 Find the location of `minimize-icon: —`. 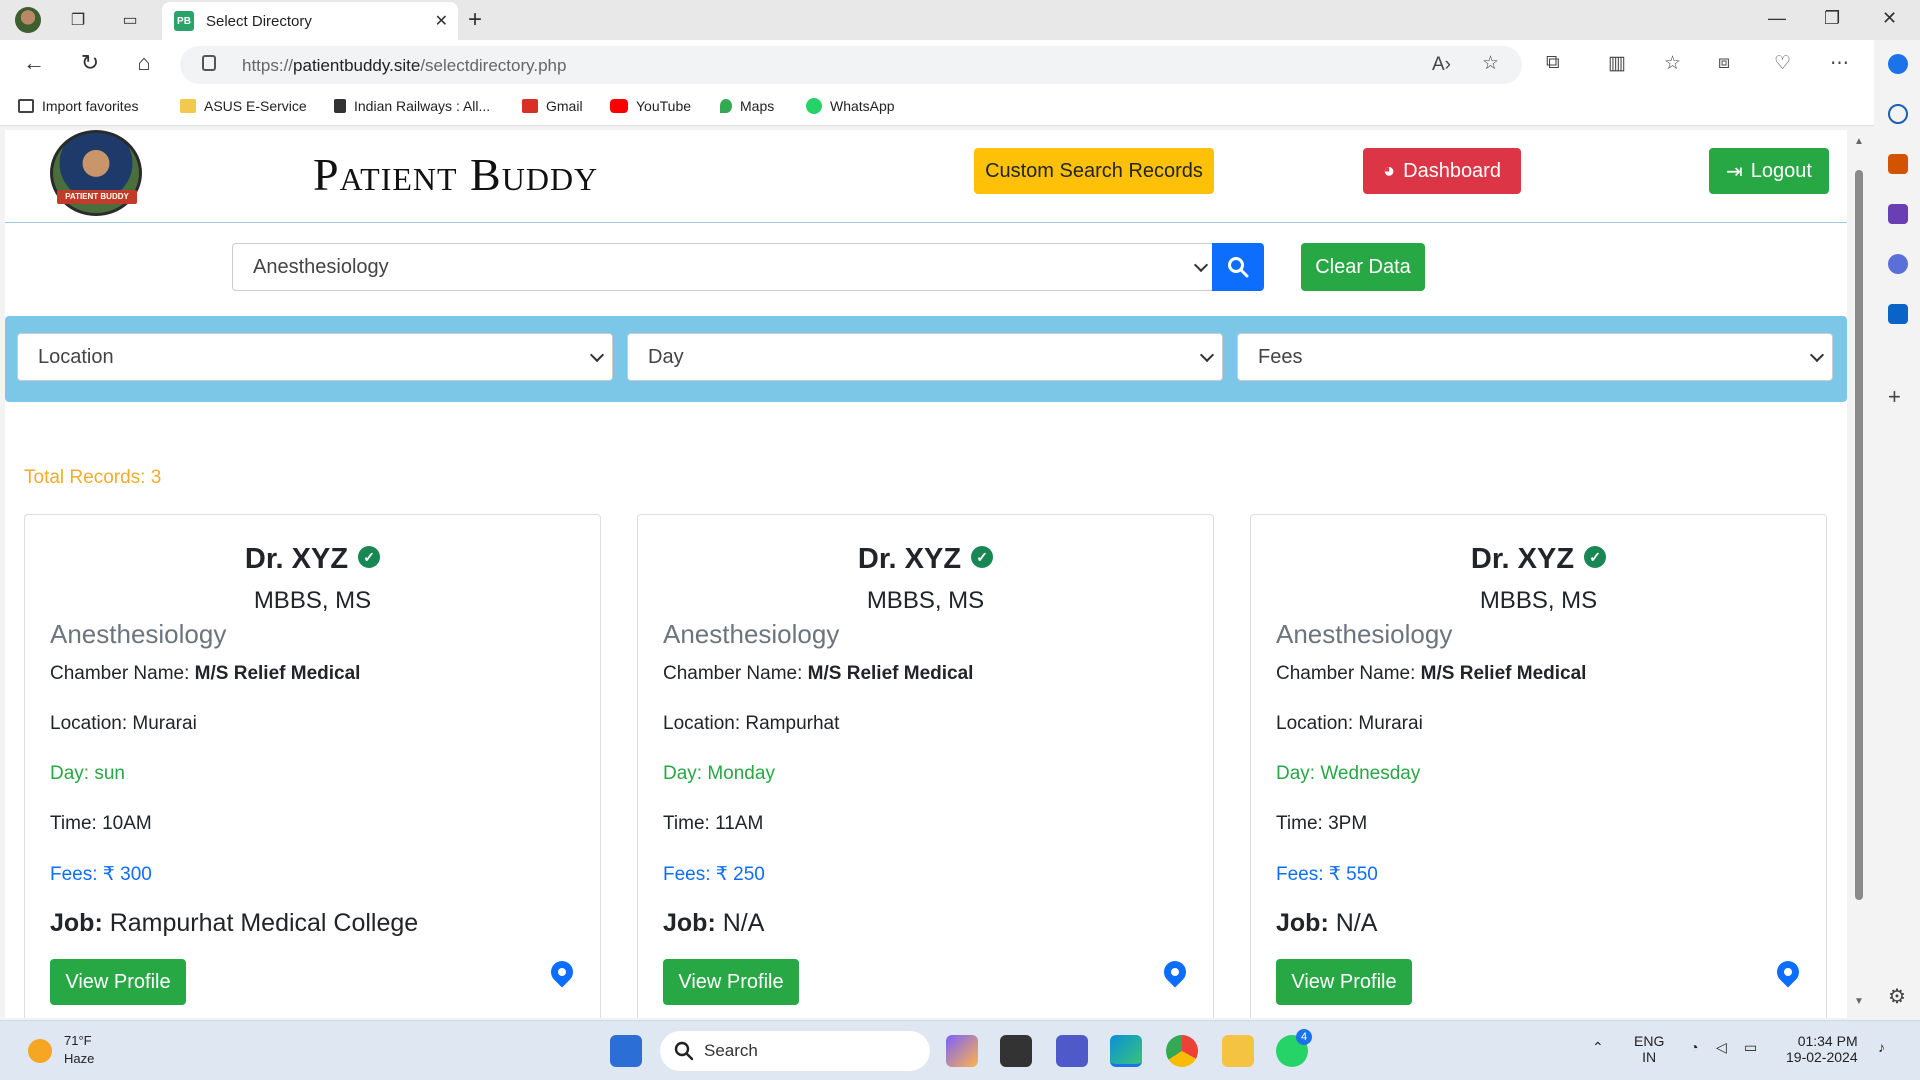

minimize-icon: — is located at coordinates (1777, 18).